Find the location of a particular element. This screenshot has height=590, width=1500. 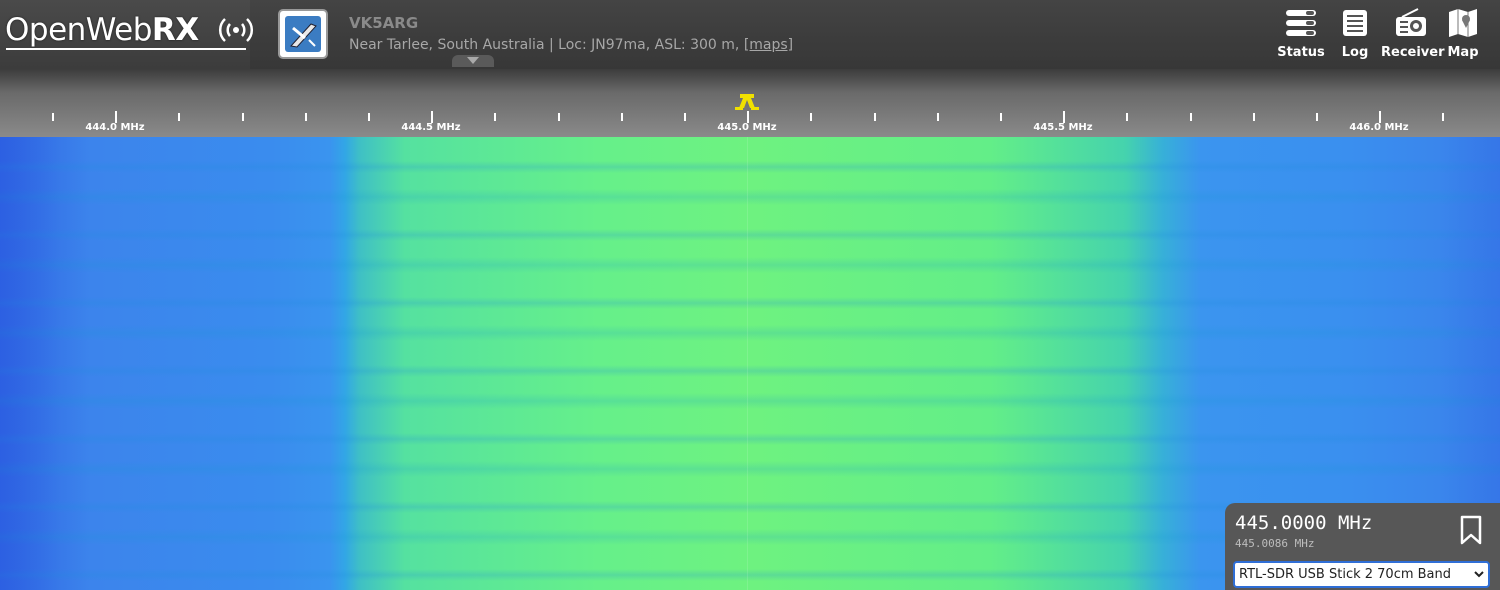

status-button: Status is located at coordinates (1301, 35).